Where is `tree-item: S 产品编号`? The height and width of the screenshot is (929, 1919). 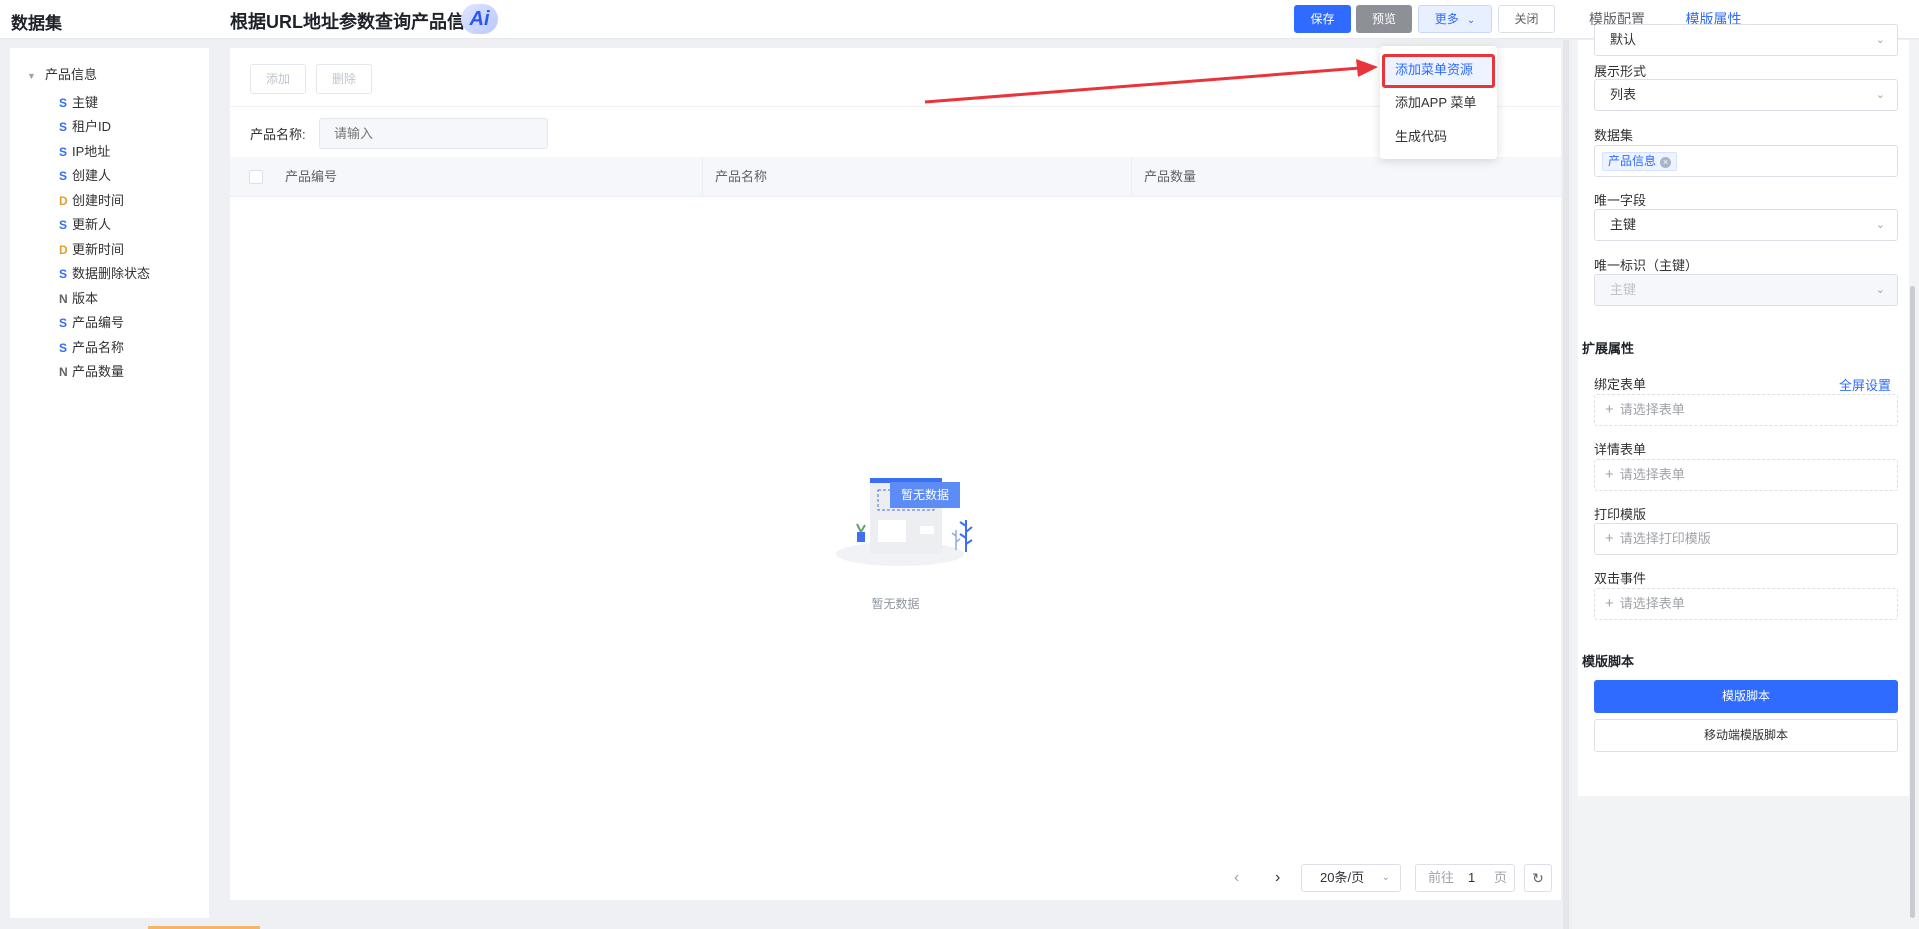 tree-item: S 产品编号 is located at coordinates (91, 321).